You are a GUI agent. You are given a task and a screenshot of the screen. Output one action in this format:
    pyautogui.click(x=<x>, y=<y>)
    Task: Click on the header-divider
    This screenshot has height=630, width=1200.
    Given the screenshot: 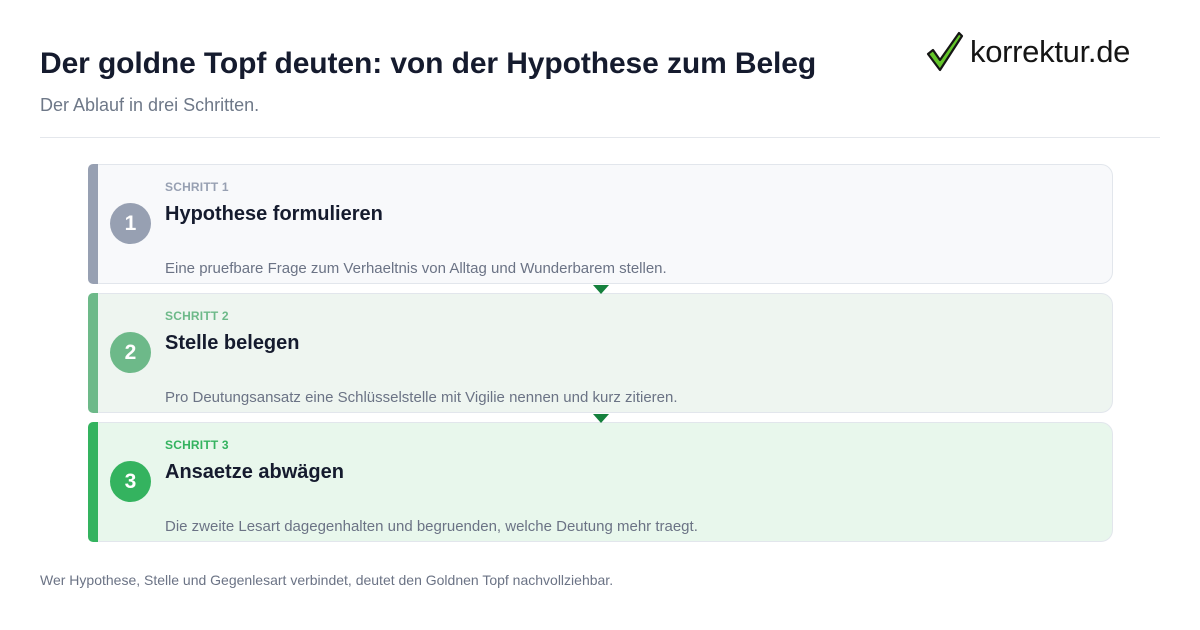 What is the action you would take?
    pyautogui.click(x=600, y=137)
    